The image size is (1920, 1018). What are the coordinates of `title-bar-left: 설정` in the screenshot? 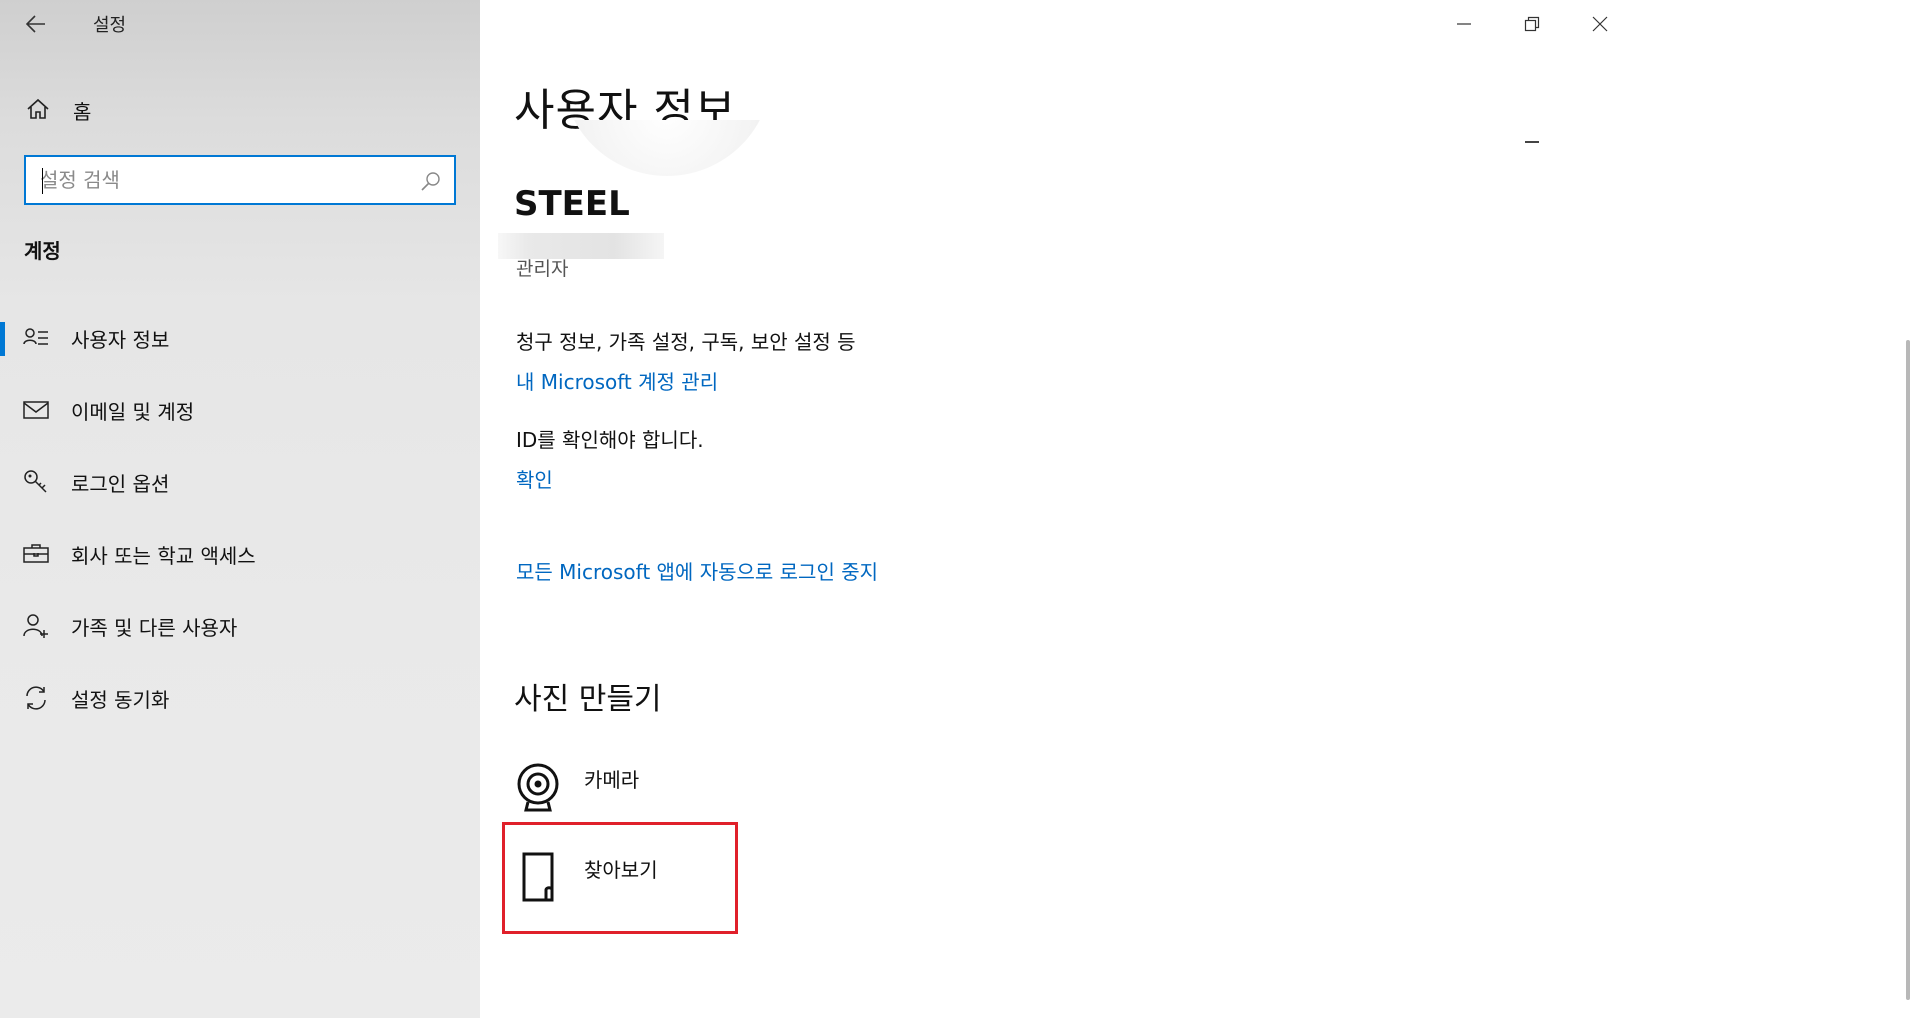 It's located at (240, 24).